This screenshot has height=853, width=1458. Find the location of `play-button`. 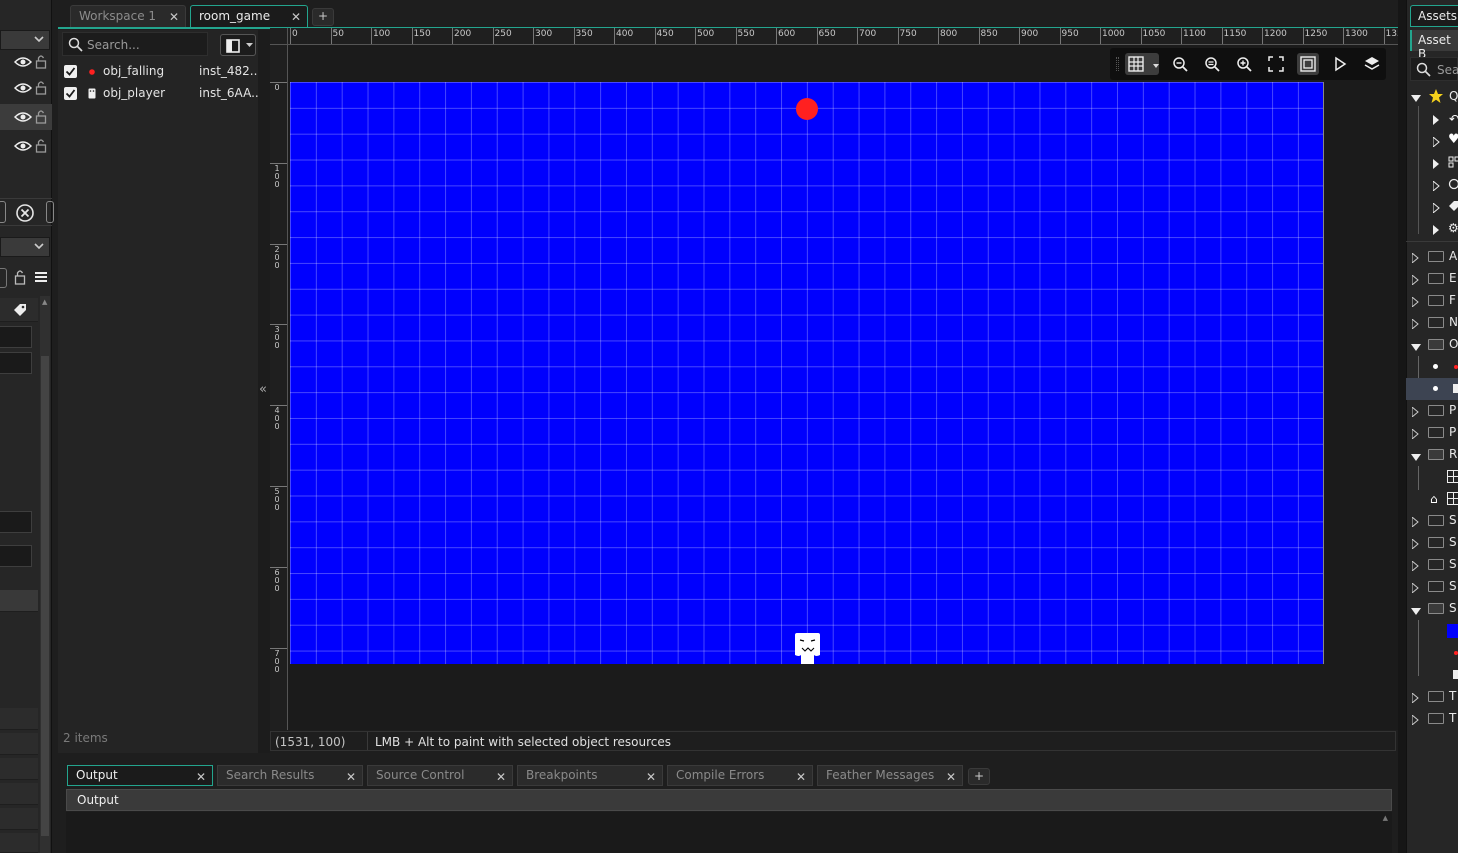

play-button is located at coordinates (1340, 64).